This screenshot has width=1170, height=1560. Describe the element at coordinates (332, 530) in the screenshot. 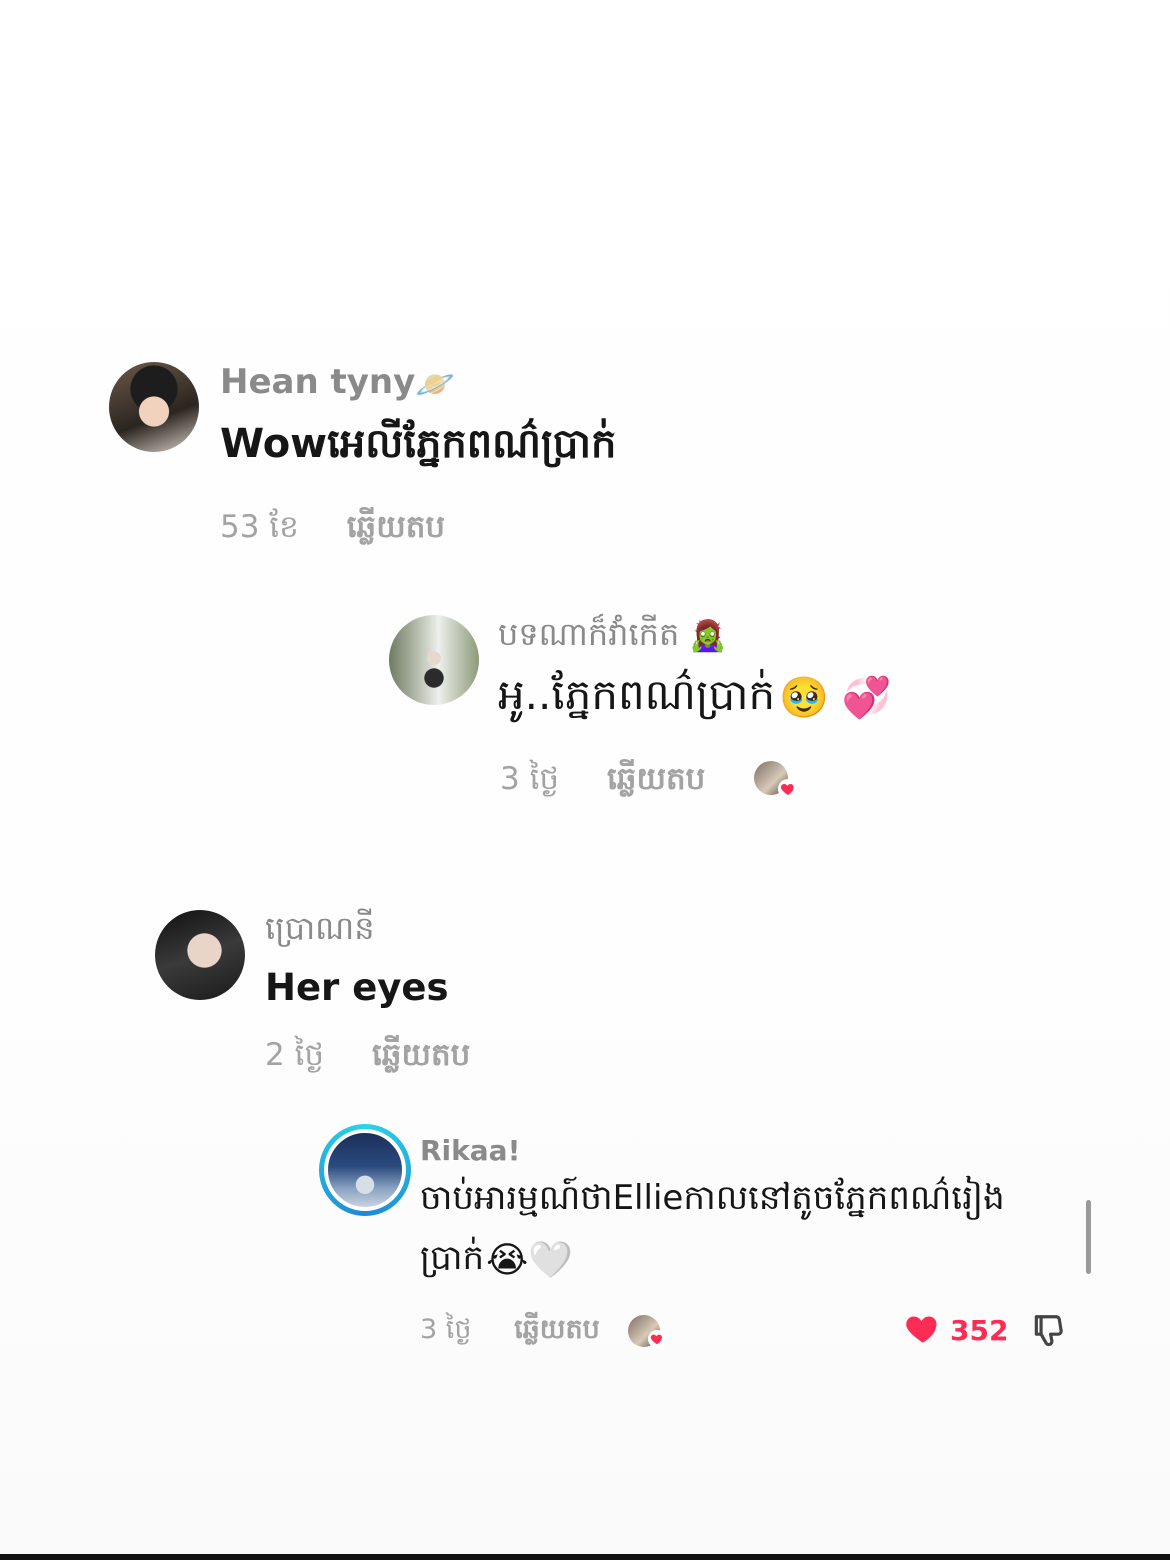

I see `comment-meta: 53 ខែ ឆ្លើយតប` at that location.